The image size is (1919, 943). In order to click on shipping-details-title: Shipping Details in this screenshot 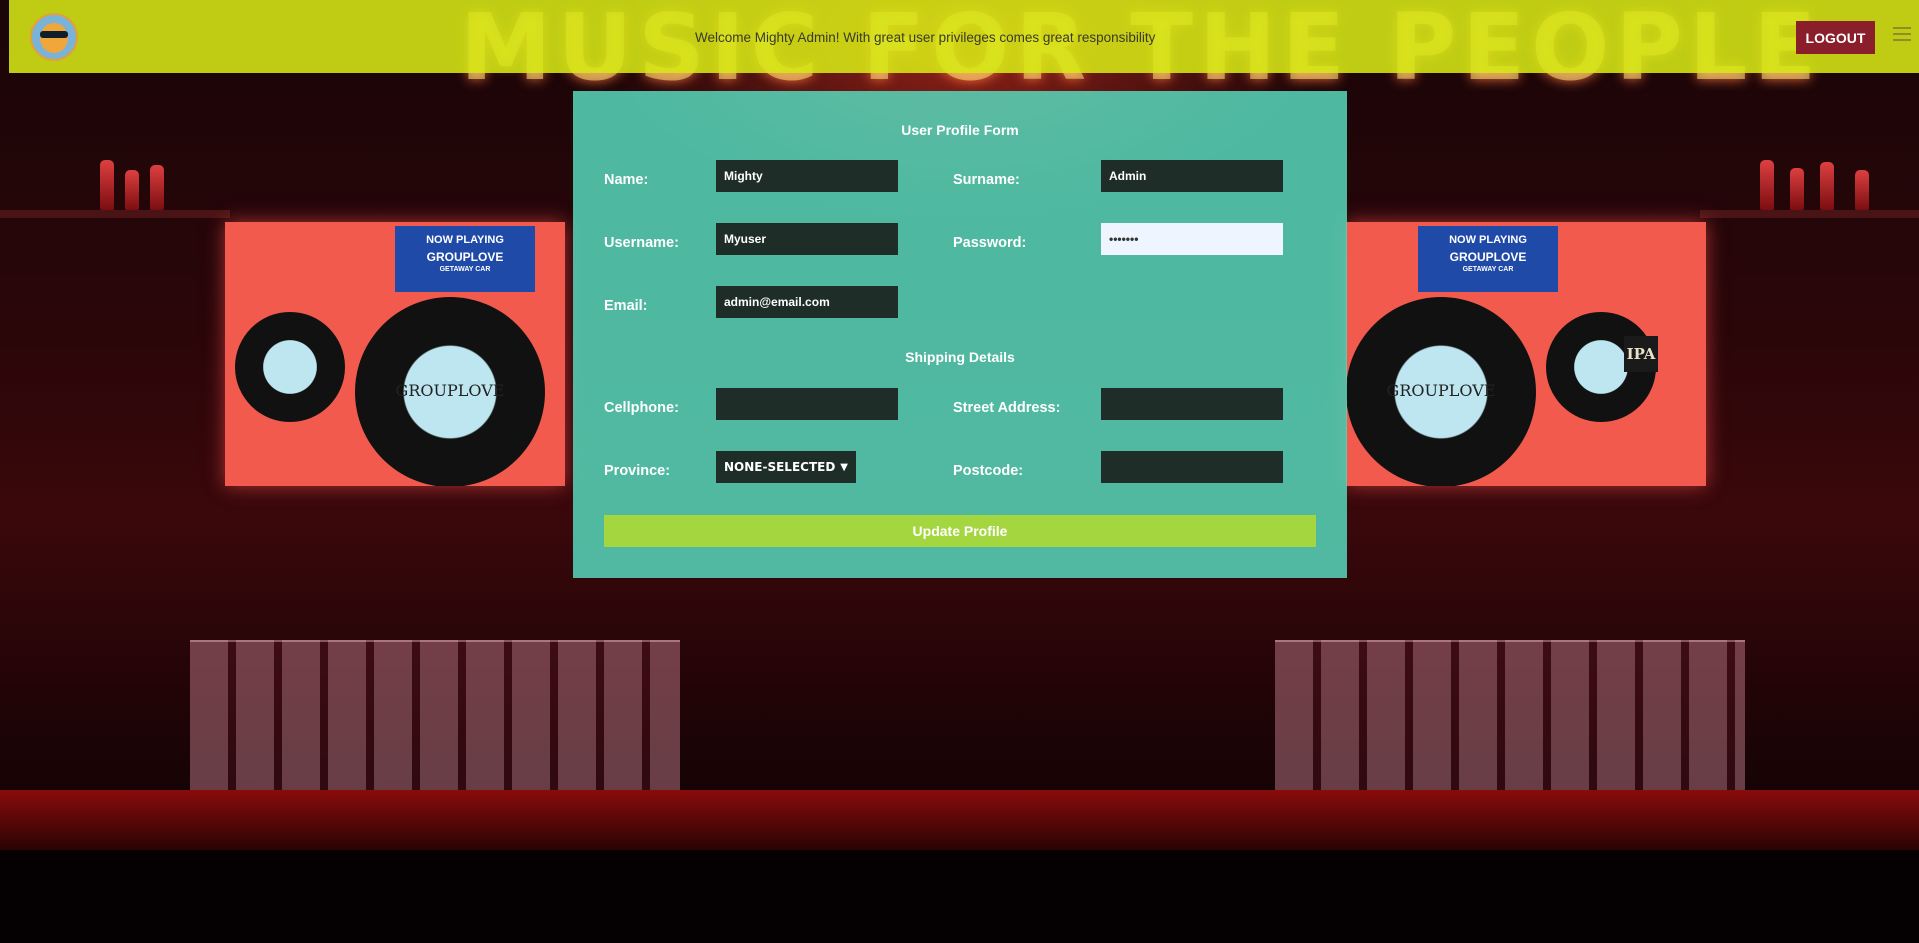, I will do `click(960, 357)`.